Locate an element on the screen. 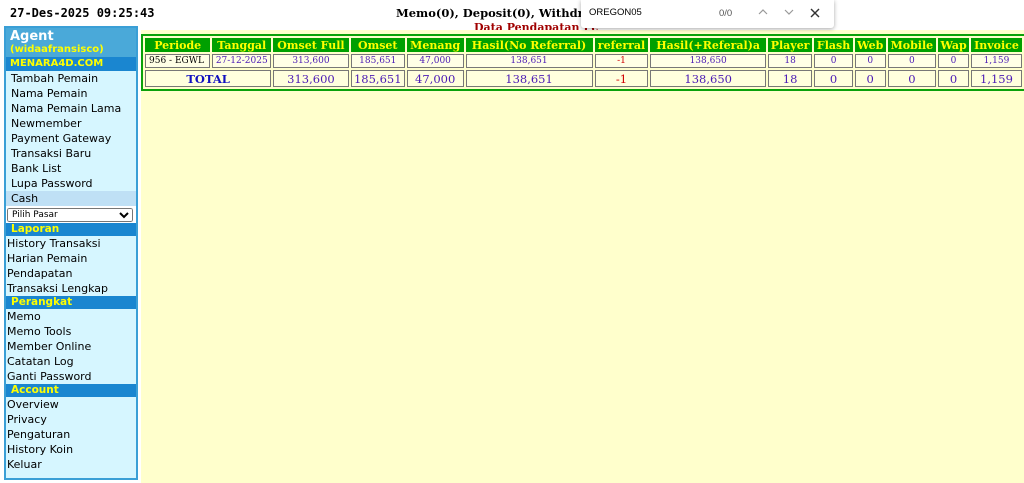 Image resolution: width=1024 pixels, height=483 pixels. total-player: 18 is located at coordinates (790, 78).